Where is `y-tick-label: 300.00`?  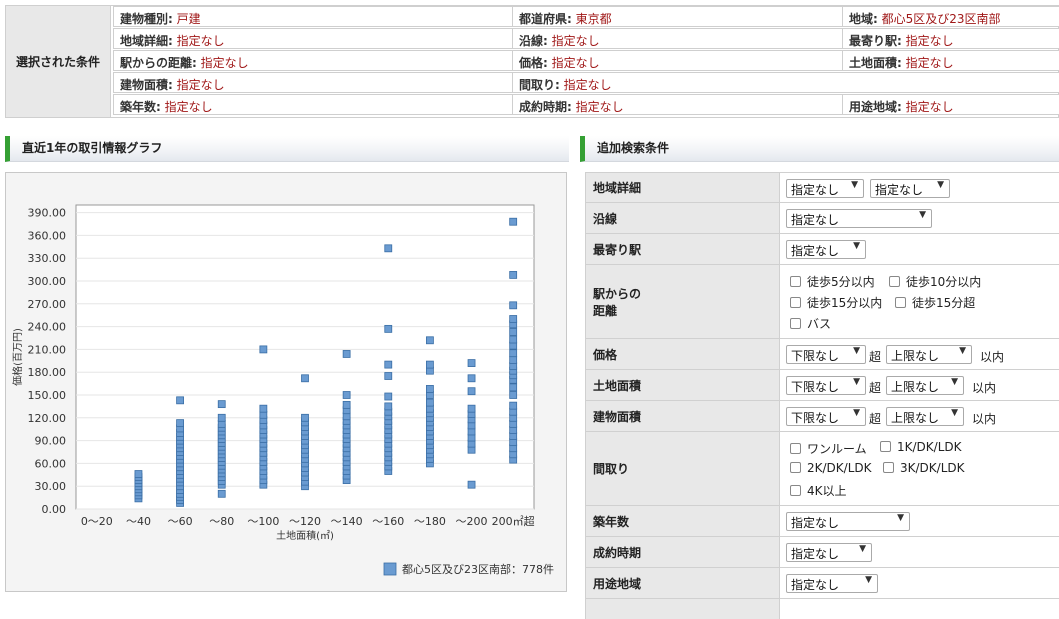 y-tick-label: 300.00 is located at coordinates (47, 281).